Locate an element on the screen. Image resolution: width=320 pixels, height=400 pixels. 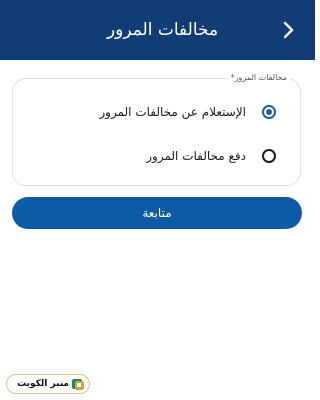
header-bar: مخالفات المرور is located at coordinates (157, 30).